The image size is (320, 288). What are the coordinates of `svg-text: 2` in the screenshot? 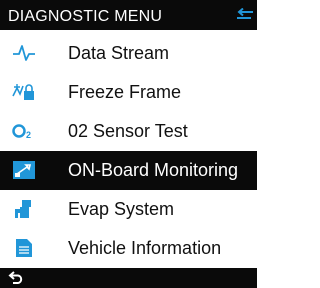 It's located at (28, 135).